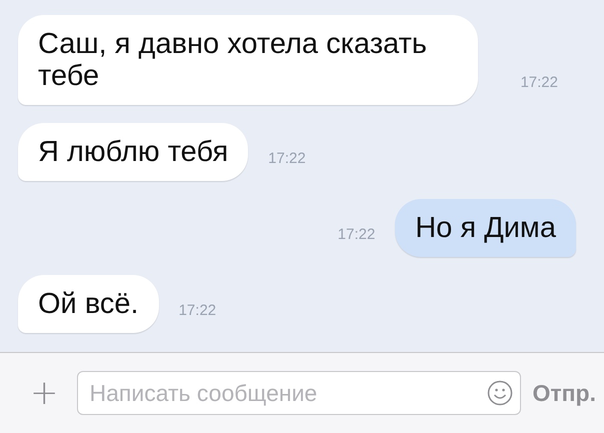 The height and width of the screenshot is (433, 604). What do you see at coordinates (499, 393) in the screenshot?
I see `smiley-icon` at bounding box center [499, 393].